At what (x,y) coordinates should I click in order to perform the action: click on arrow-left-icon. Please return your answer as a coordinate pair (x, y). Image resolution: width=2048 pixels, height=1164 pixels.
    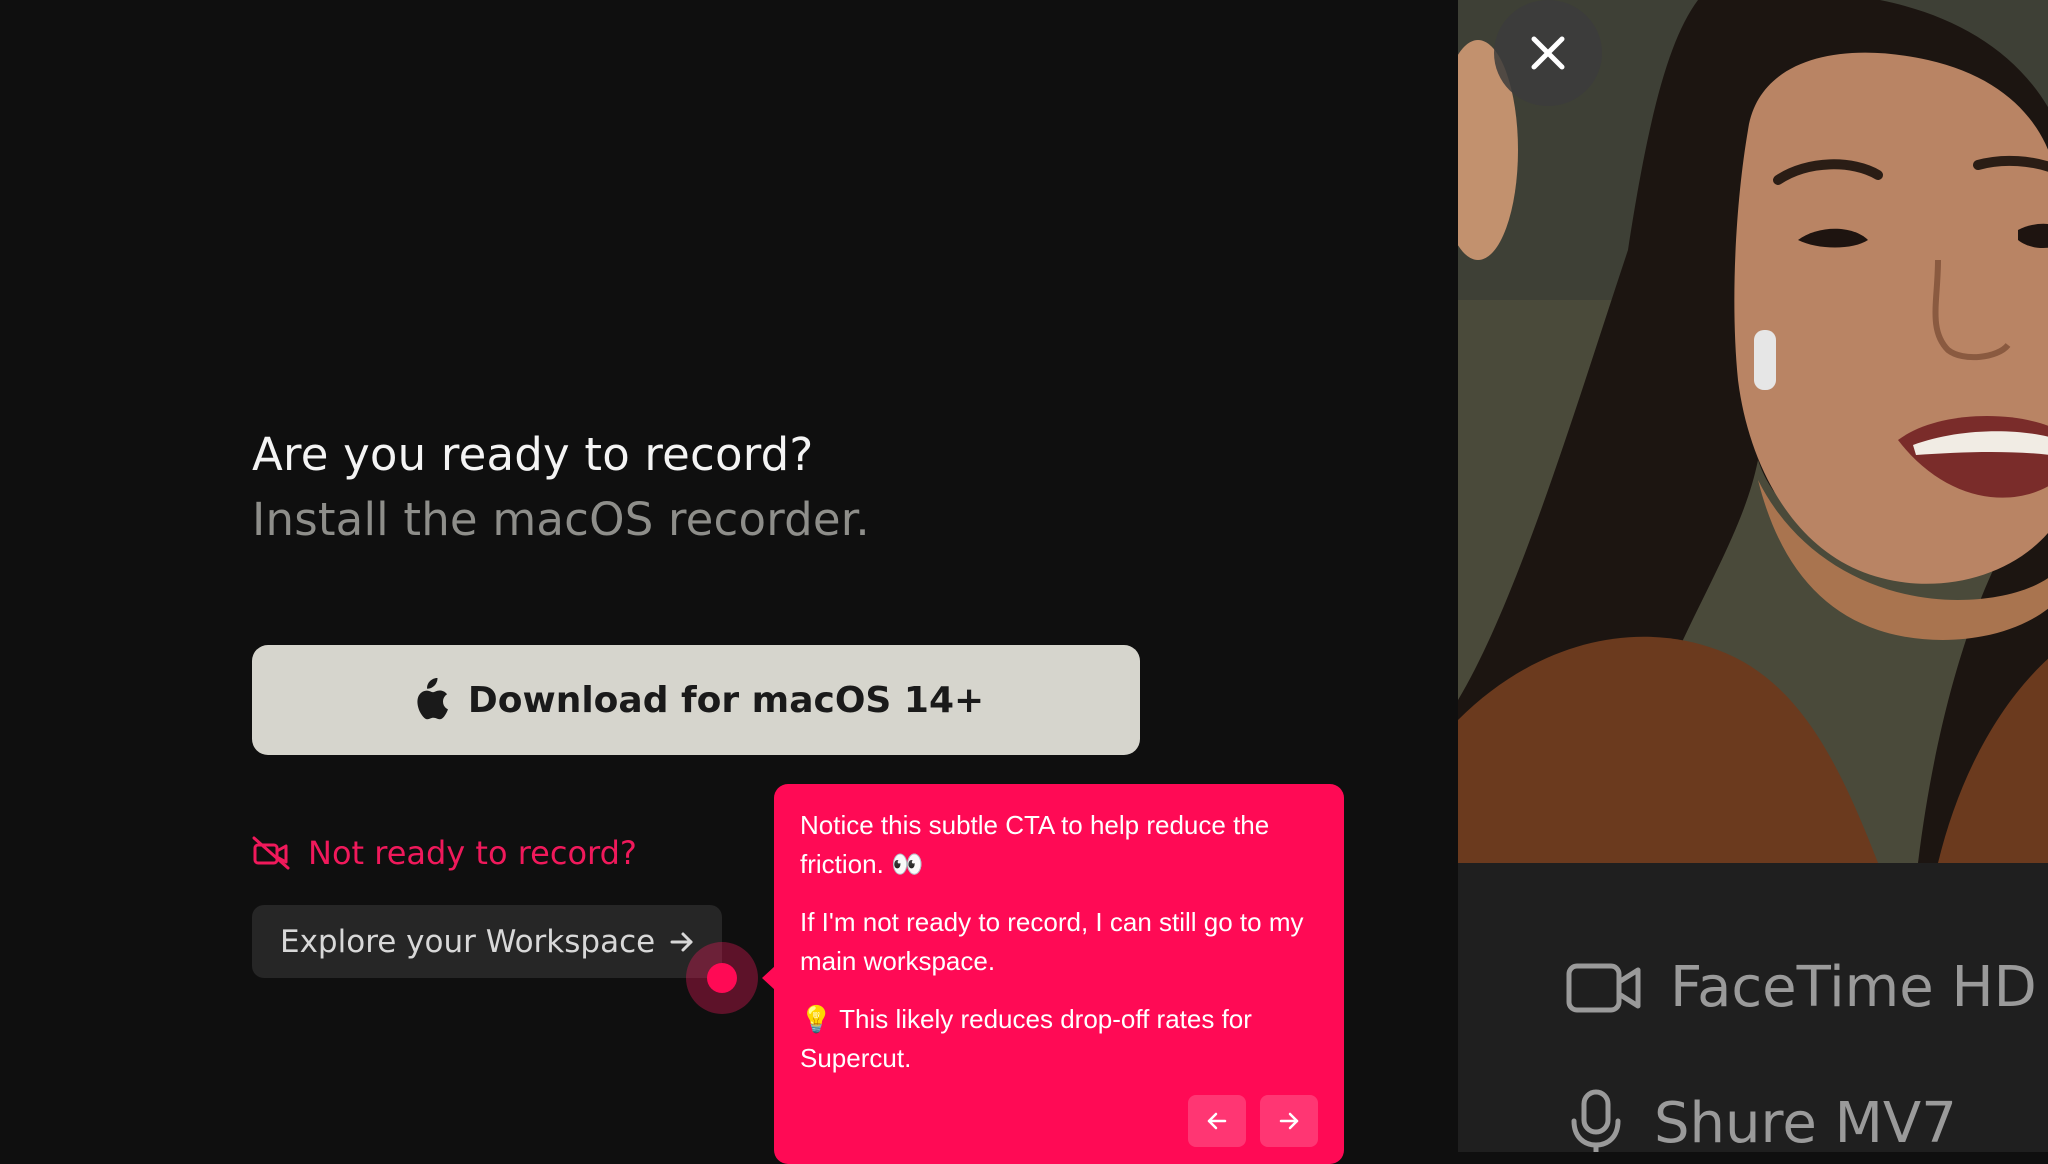
    Looking at the image, I should click on (1217, 1121).